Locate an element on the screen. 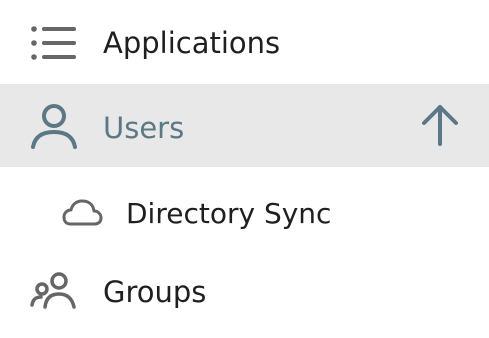  sidebar-item-label-groups: Groups is located at coordinates (155, 292).